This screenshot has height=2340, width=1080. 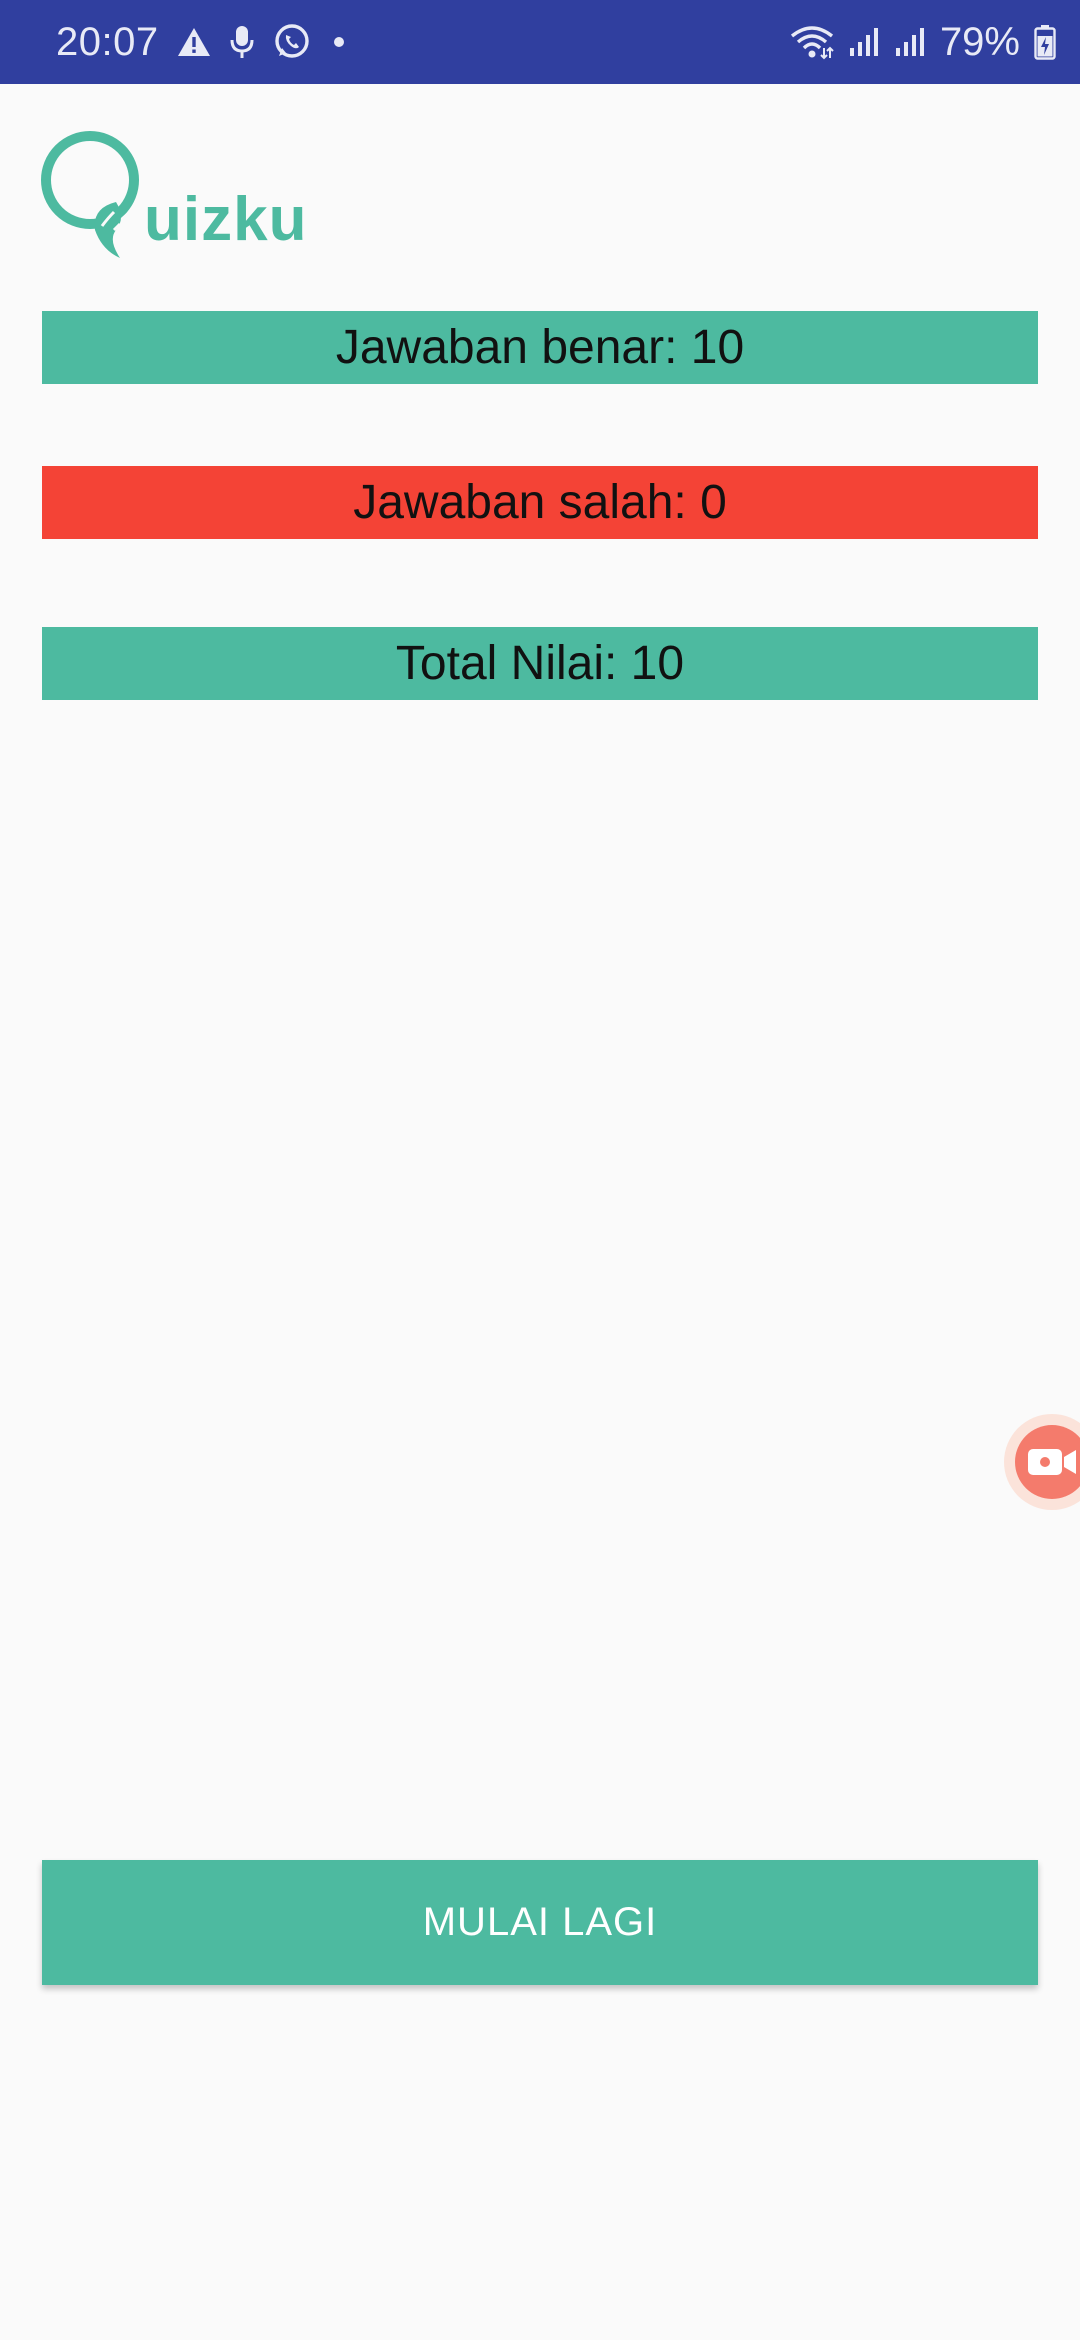 I want to click on microphone-icon, so click(x=242, y=42).